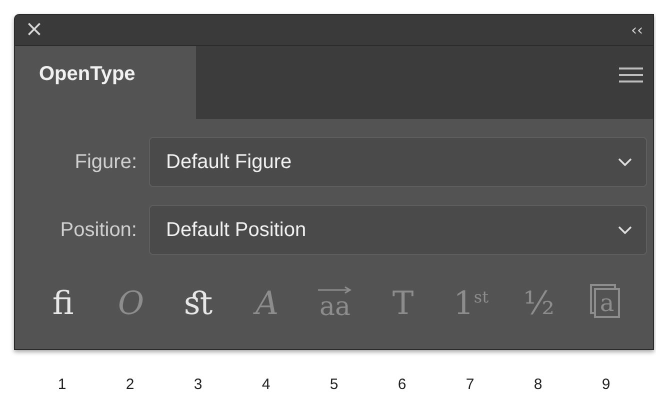 This screenshot has height=400, width=656. Describe the element at coordinates (606, 384) in the screenshot. I see `callout-number: 9` at that location.